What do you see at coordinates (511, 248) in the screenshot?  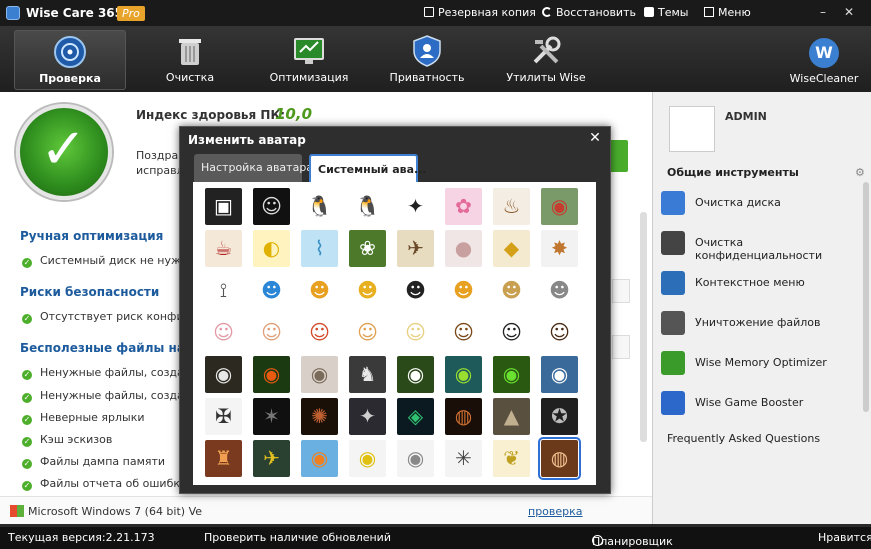 I see `avatar-option: ◆` at bounding box center [511, 248].